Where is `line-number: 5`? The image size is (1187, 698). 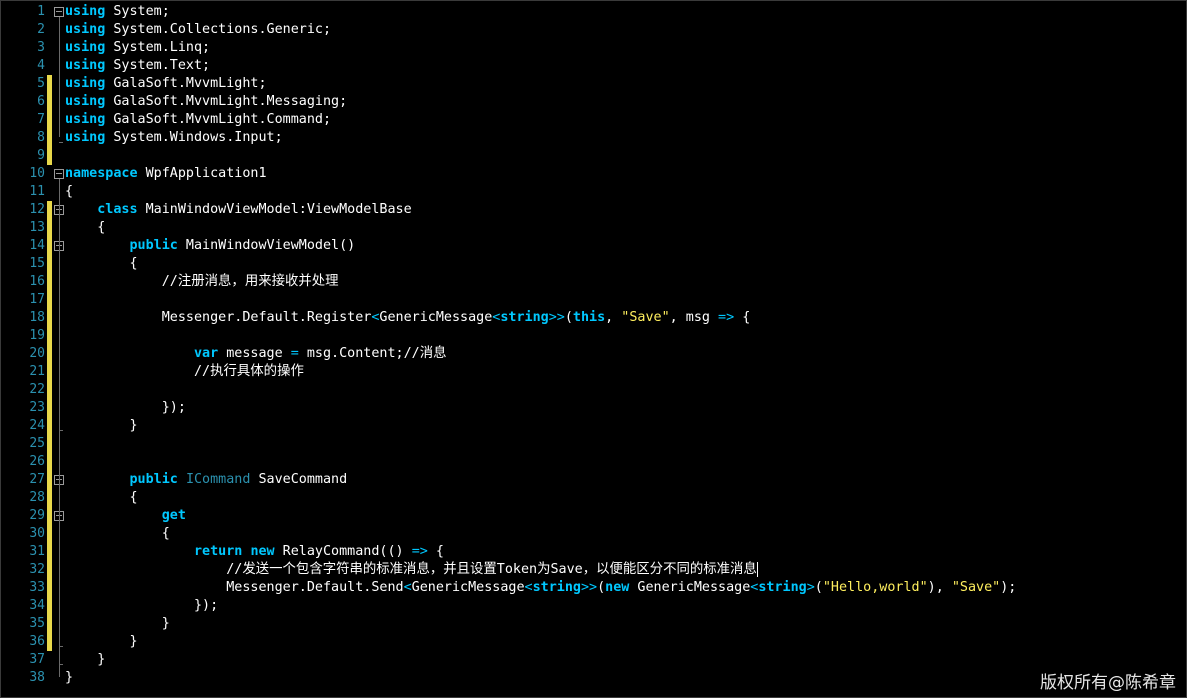 line-number: 5 is located at coordinates (41, 83).